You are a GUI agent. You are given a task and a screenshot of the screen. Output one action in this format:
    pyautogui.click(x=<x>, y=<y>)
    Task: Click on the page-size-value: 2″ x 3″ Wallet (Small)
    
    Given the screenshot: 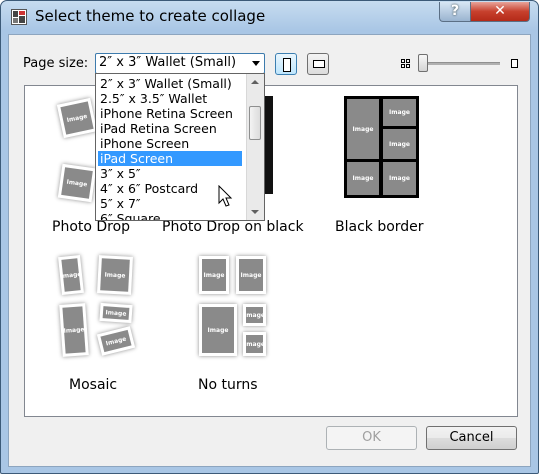 What is the action you would take?
    pyautogui.click(x=168, y=62)
    